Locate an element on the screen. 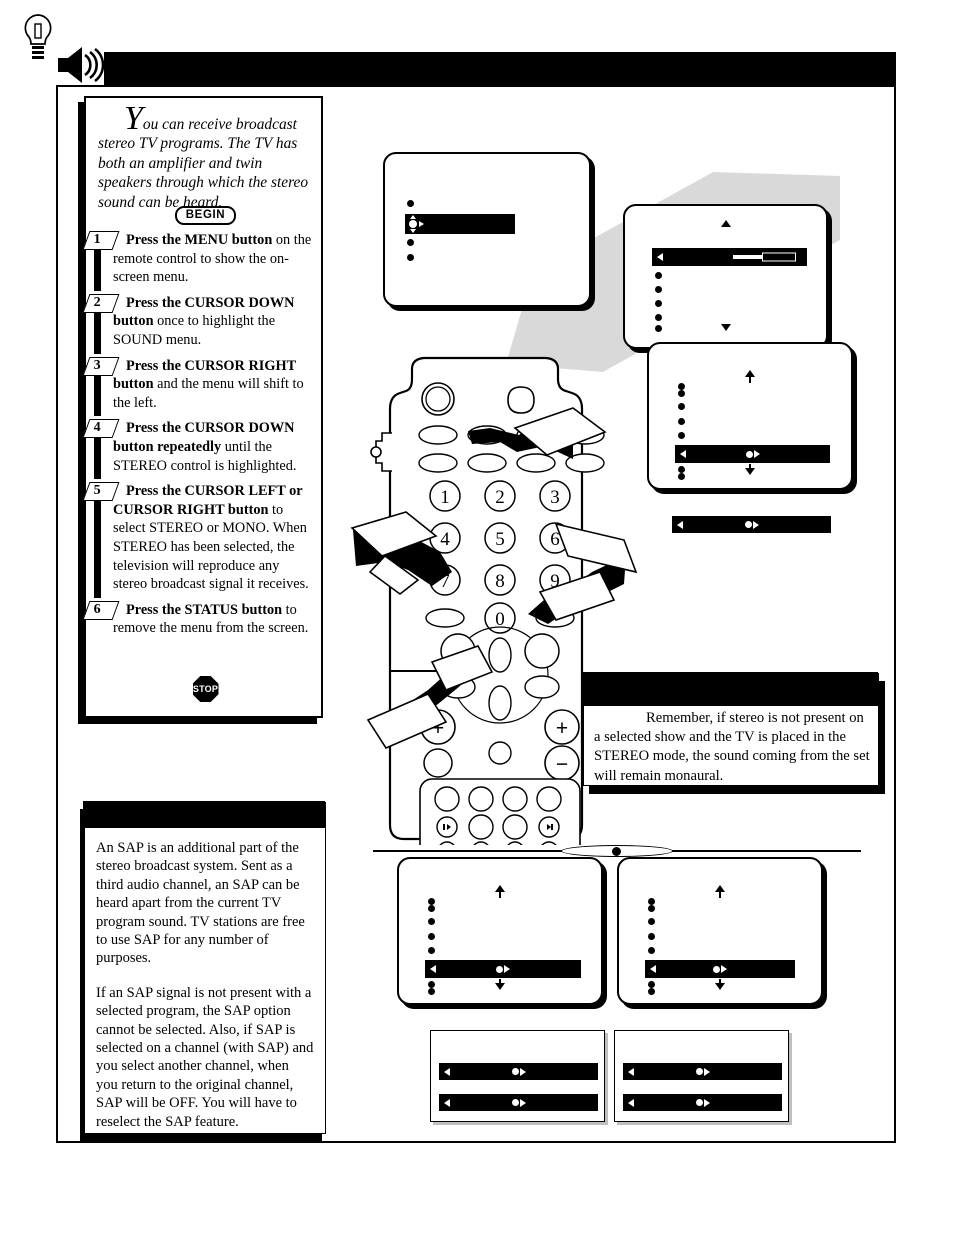  callout-bar-stereo is located at coordinates (751, 524).